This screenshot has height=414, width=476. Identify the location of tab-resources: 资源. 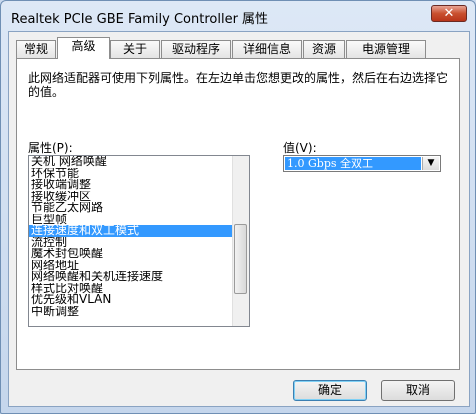
(324, 49).